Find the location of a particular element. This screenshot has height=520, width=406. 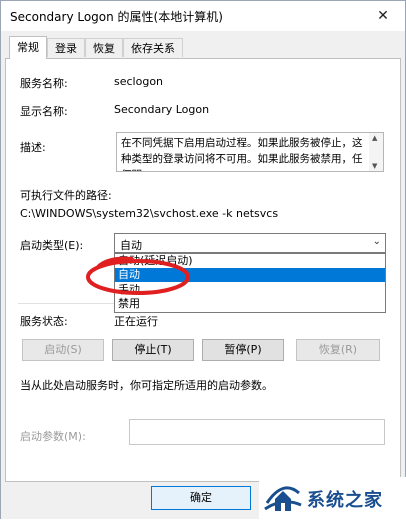

description-scrollbar: ▲ ▼ is located at coordinates (376, 152).